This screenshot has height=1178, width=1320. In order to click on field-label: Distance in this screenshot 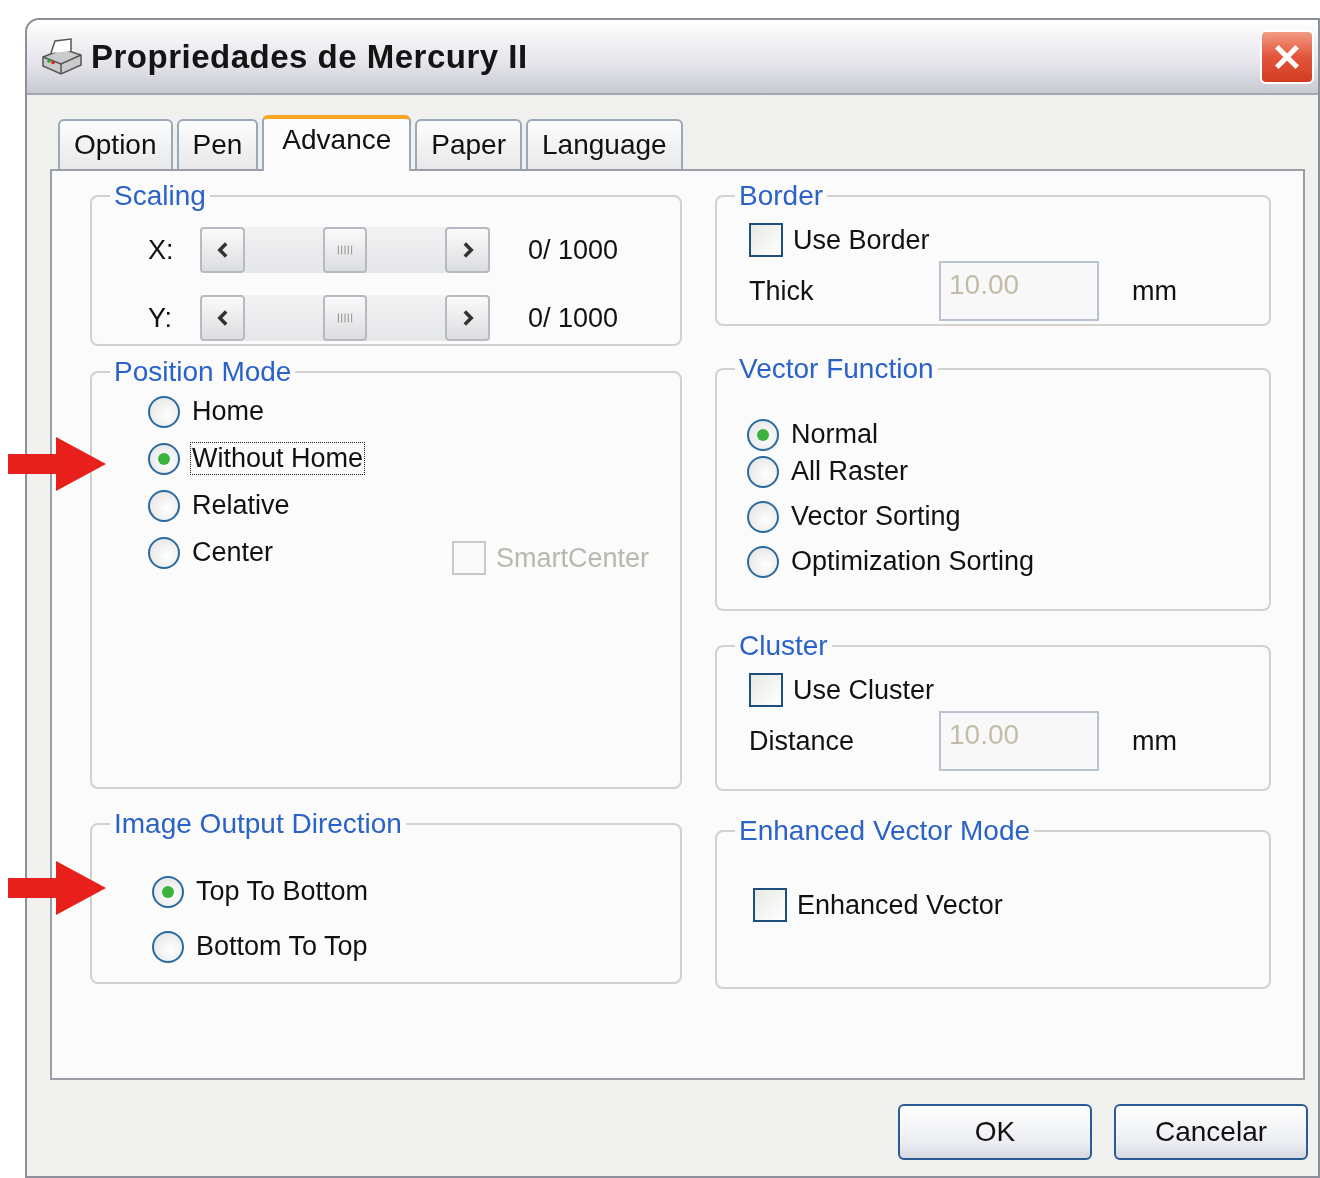, I will do `click(802, 741)`.